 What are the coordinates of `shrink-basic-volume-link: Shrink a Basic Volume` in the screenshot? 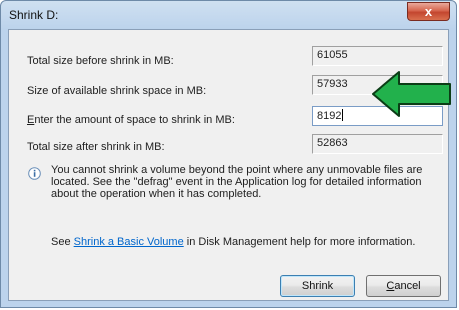 It's located at (129, 242).